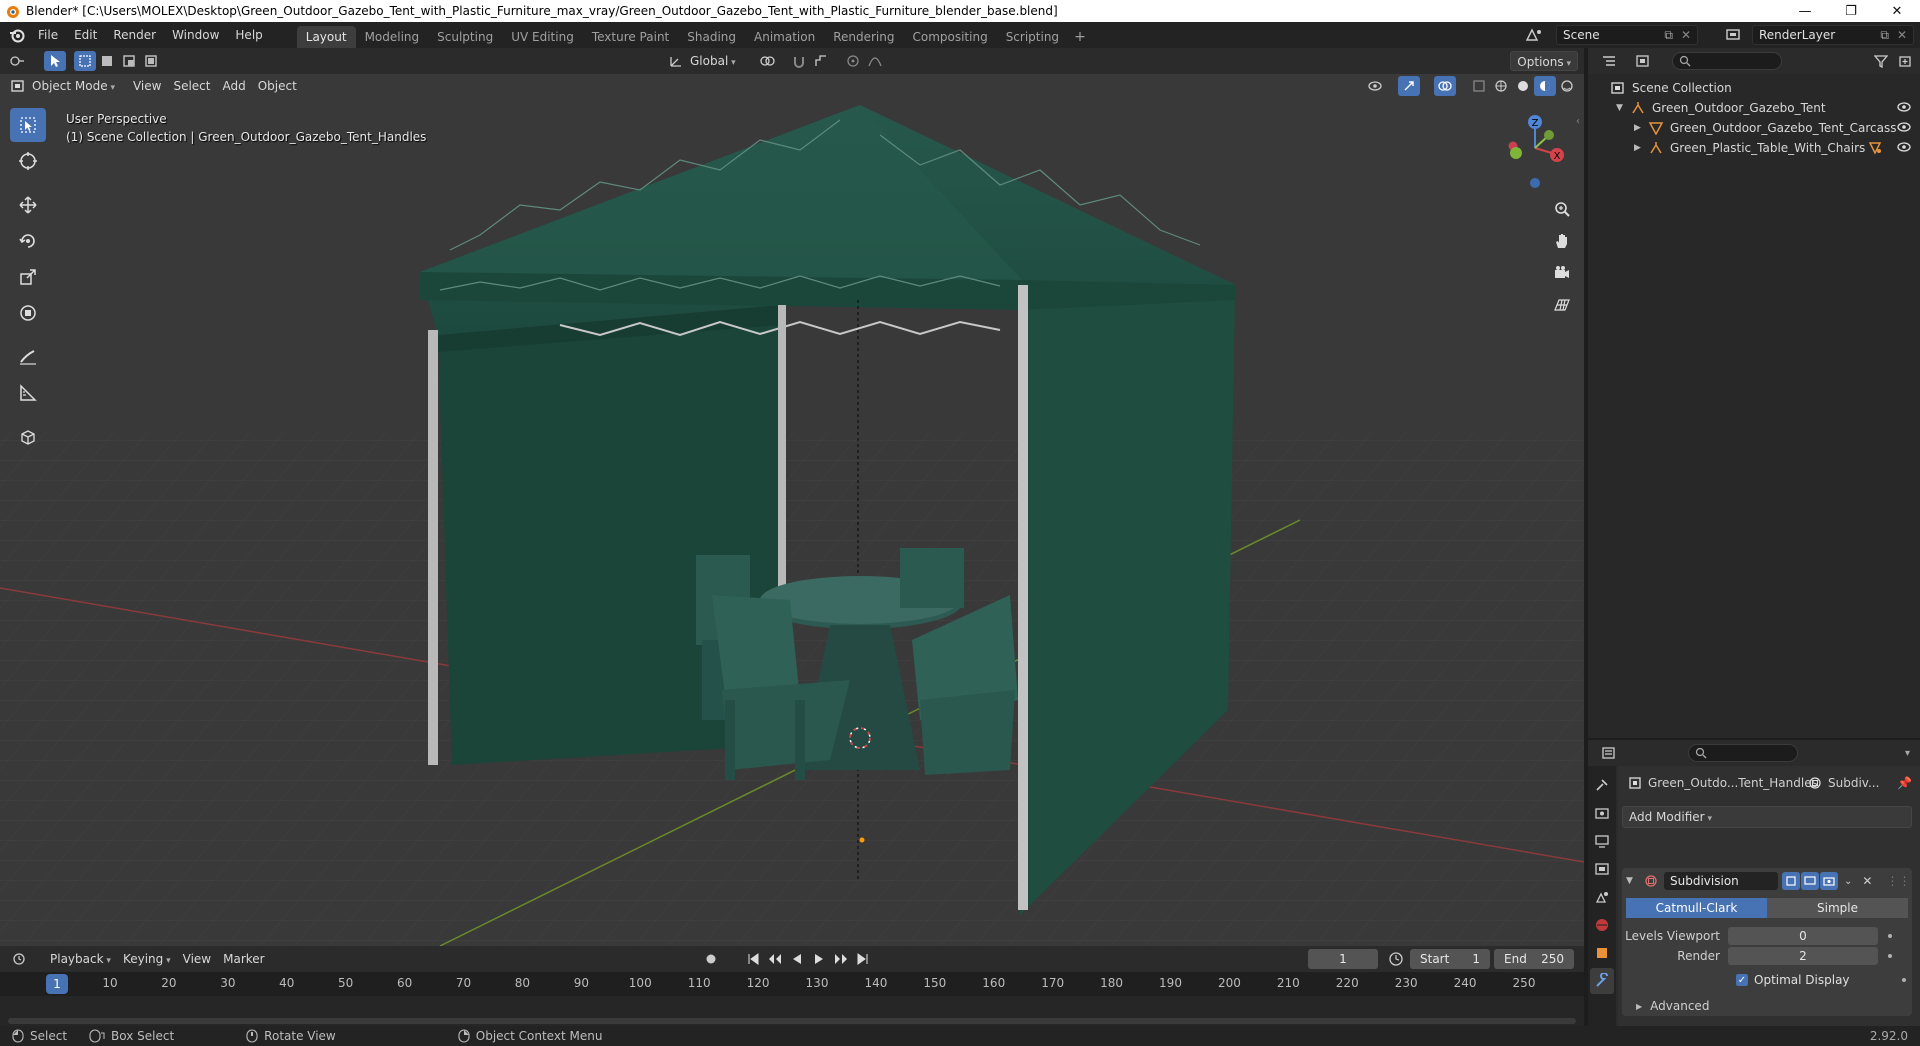 This screenshot has height=1046, width=1920. What do you see at coordinates (1602, 953) in the screenshot?
I see `object-tab-icon` at bounding box center [1602, 953].